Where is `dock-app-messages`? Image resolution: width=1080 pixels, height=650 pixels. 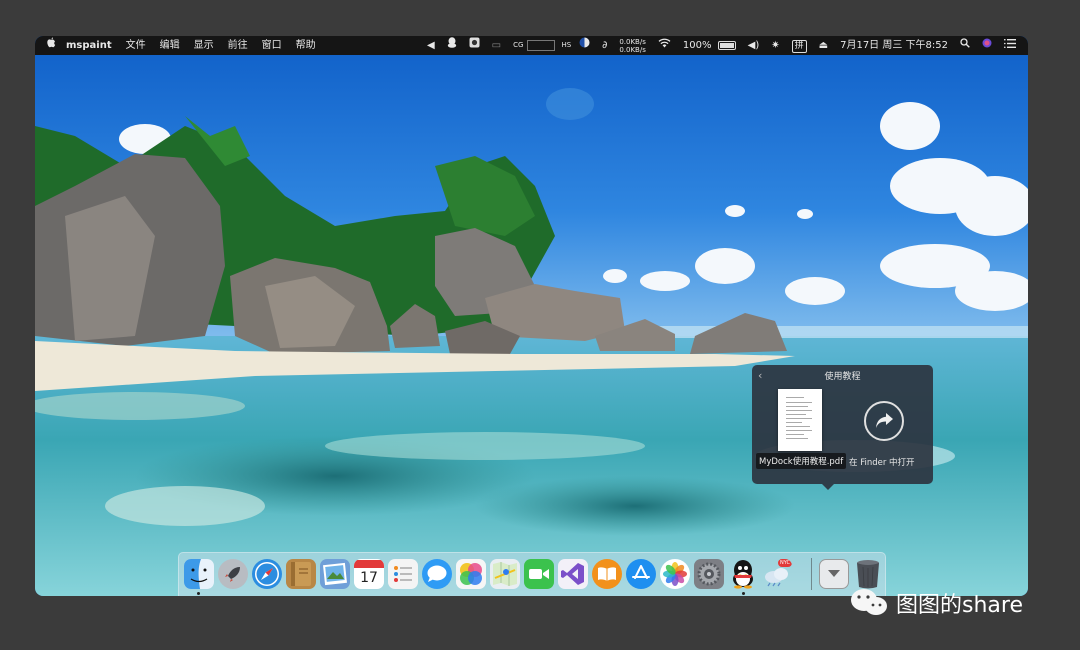
dock-app-messages is located at coordinates (437, 574).